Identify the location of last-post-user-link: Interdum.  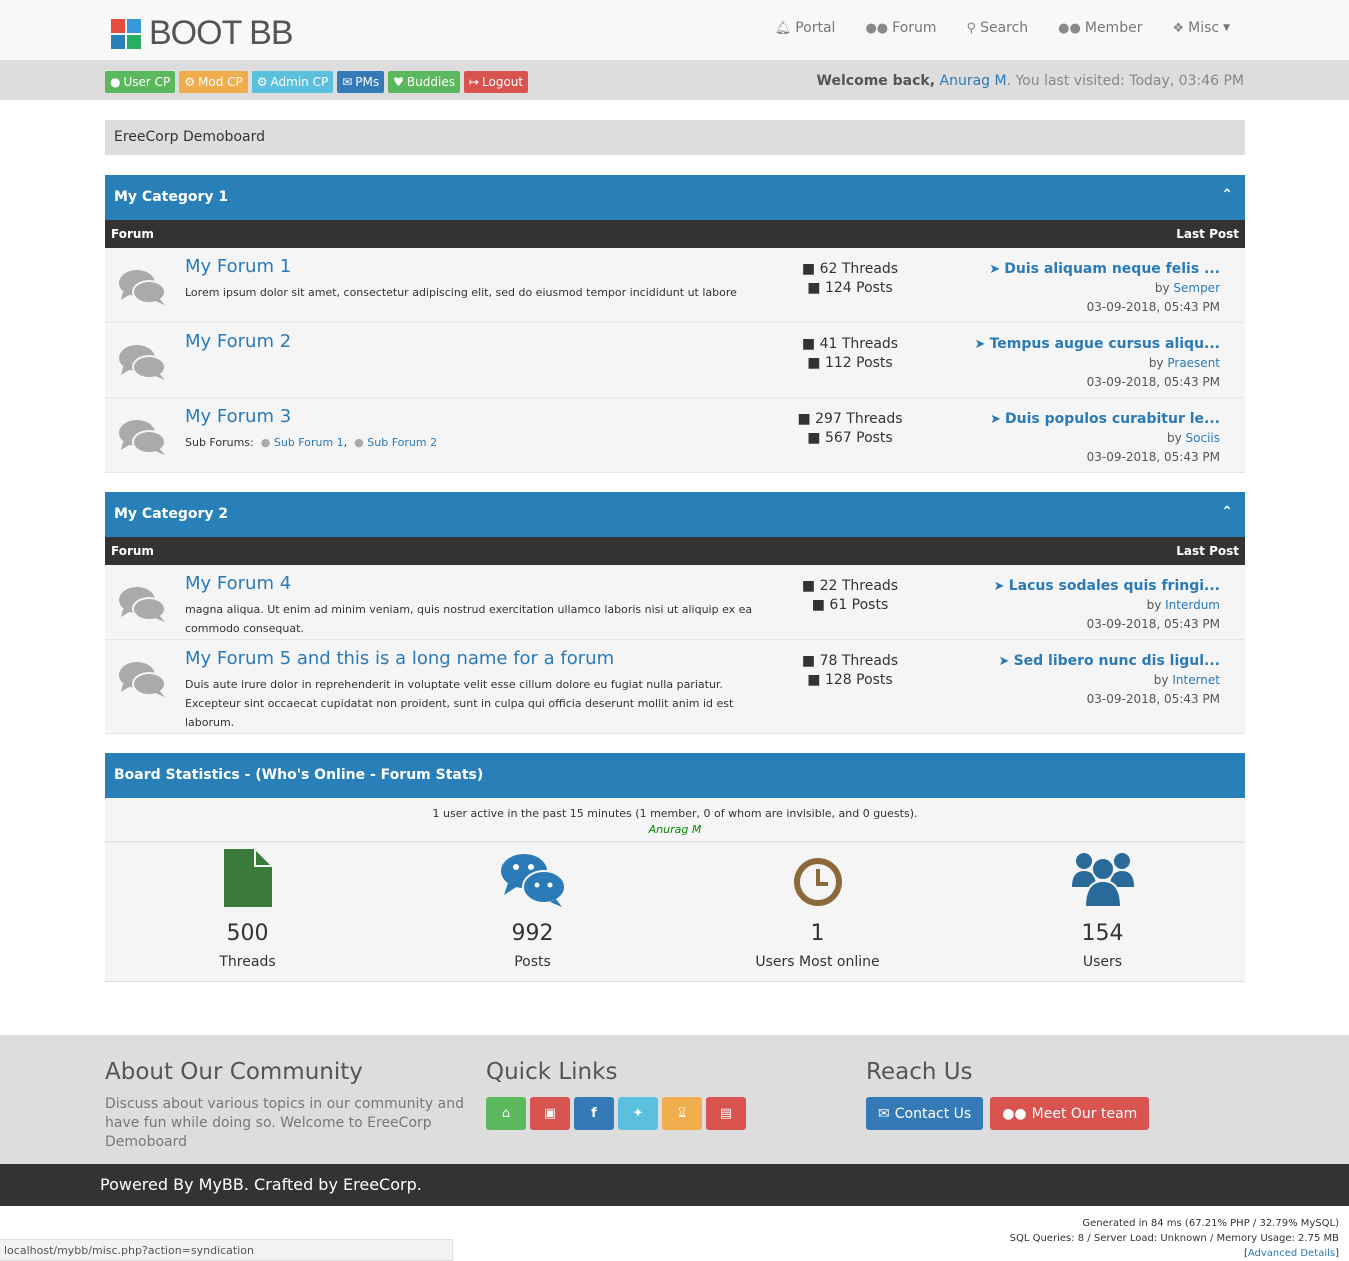
(1192, 605).